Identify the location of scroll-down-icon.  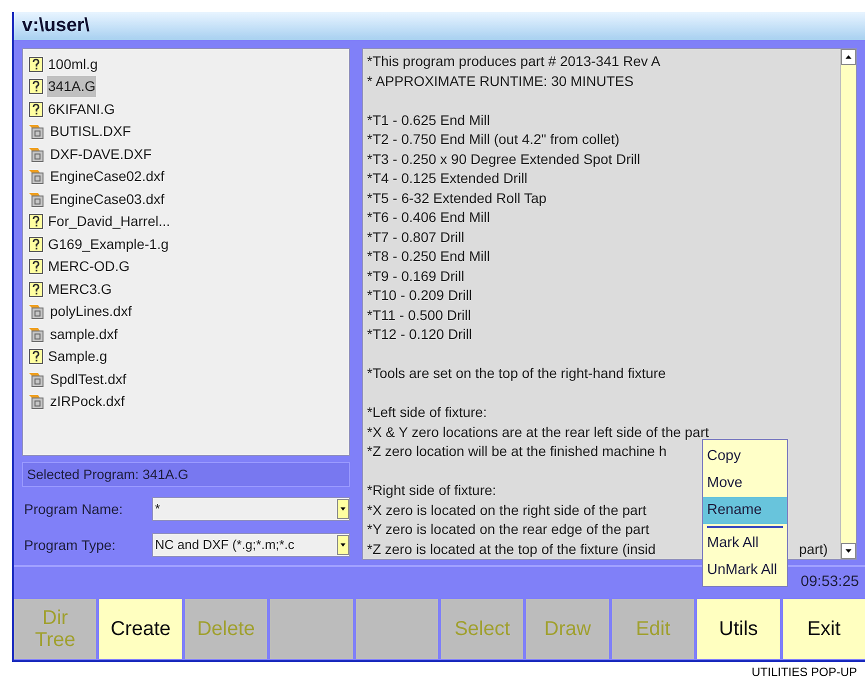
(848, 551).